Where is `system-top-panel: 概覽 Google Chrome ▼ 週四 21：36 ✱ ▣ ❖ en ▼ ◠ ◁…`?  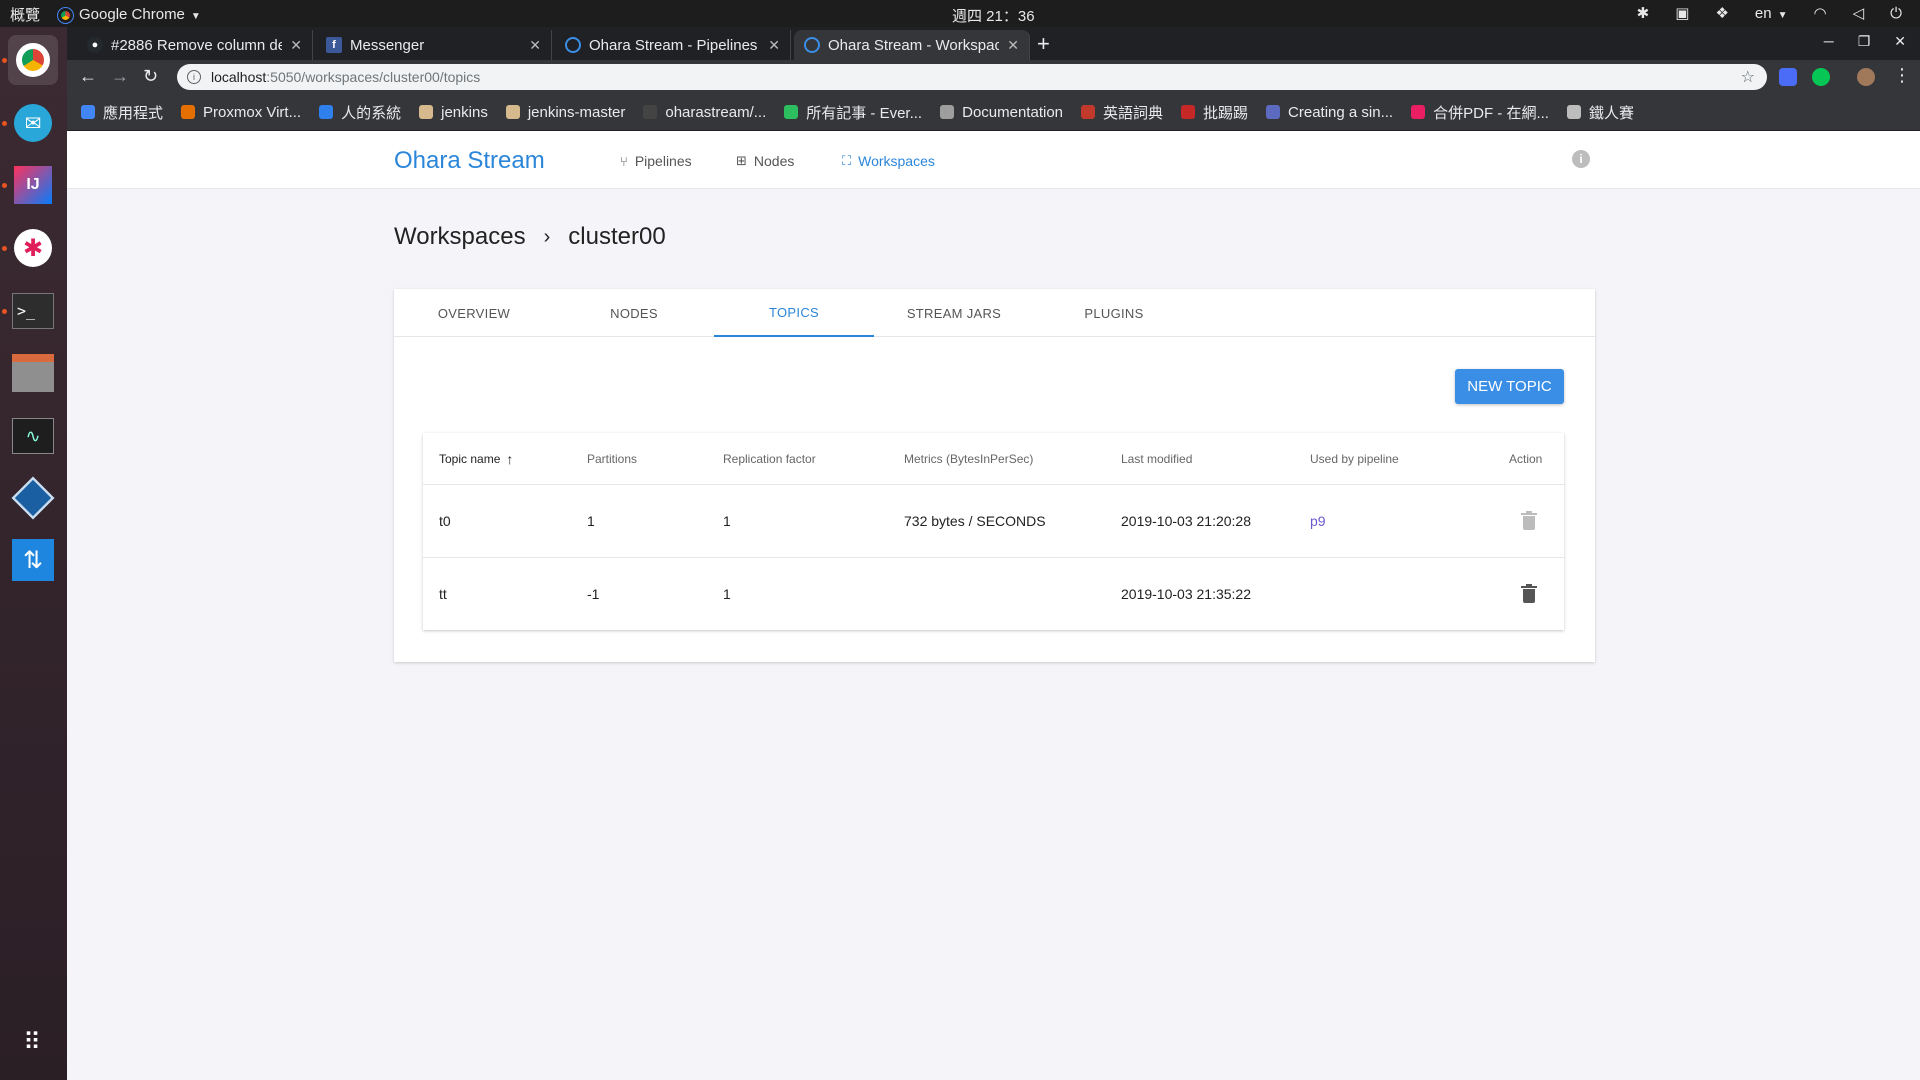 system-top-panel: 概覽 Google Chrome ▼ 週四 21：36 ✱ ▣ ❖ en ▼ ◠ ◁… is located at coordinates (960, 13).